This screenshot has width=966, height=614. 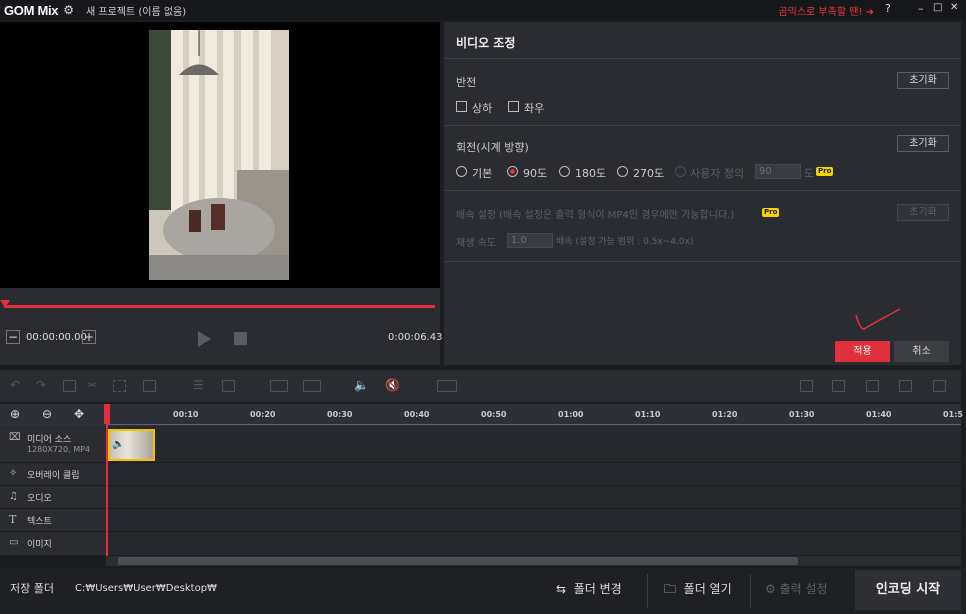 What do you see at coordinates (872, 386) in the screenshot?
I see `save-icon` at bounding box center [872, 386].